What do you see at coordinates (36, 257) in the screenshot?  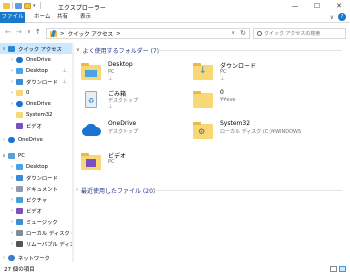 I see `sidebar-item: › ネットワーク` at bounding box center [36, 257].